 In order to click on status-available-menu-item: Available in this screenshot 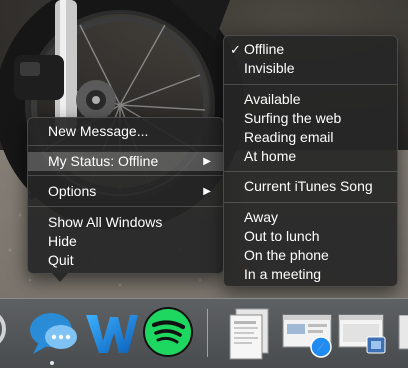, I will do `click(310, 99)`.